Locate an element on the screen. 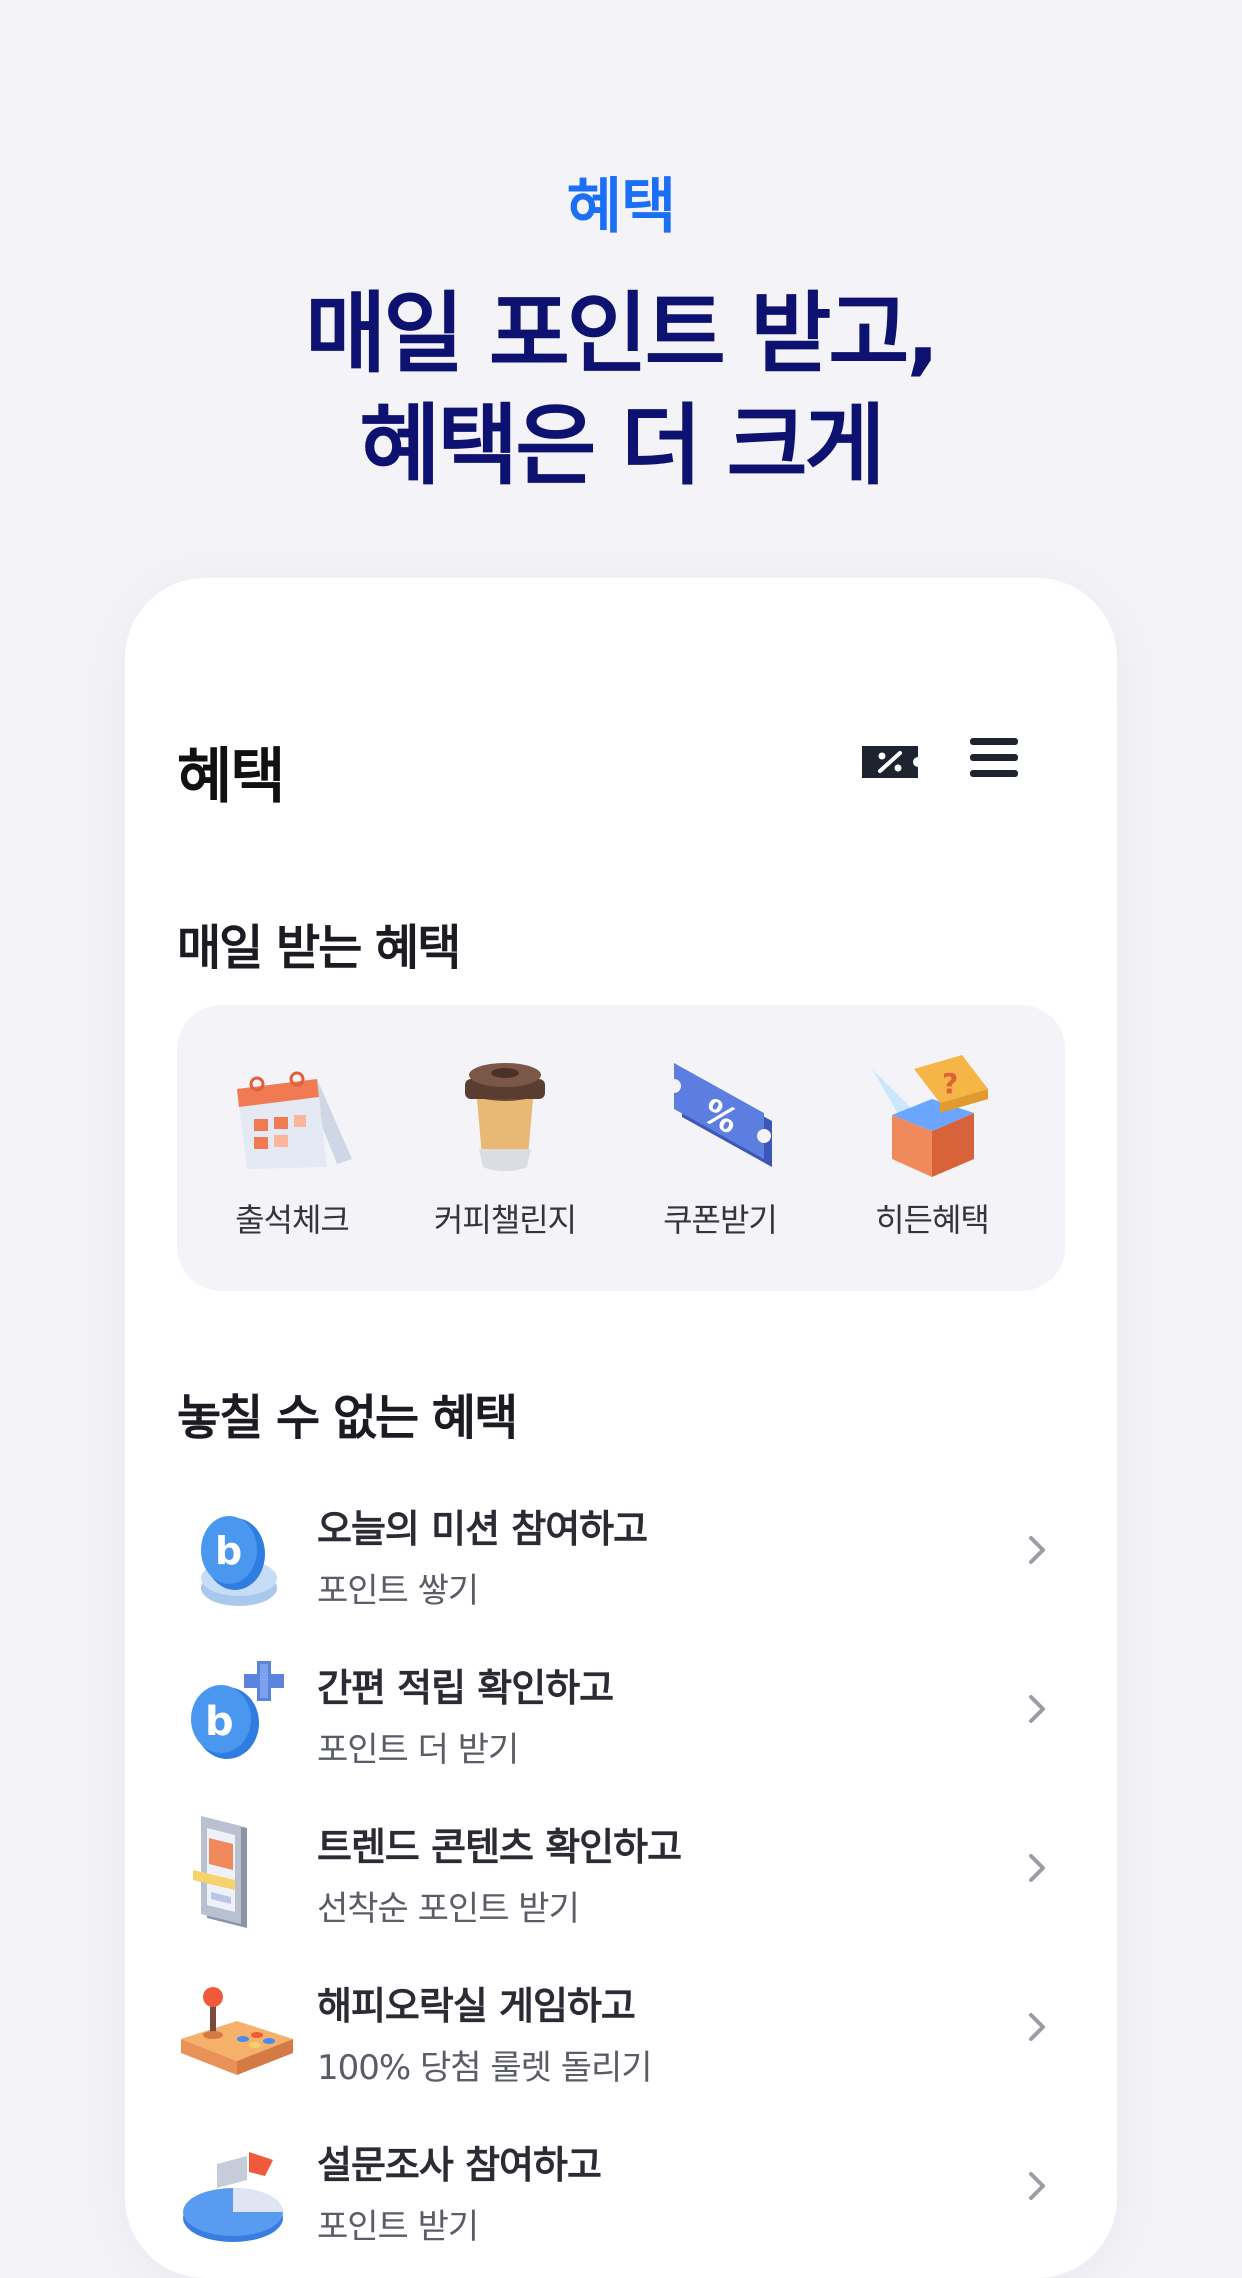  daily-item-coupon: % 쿠폰받기 is located at coordinates (720, 1145).